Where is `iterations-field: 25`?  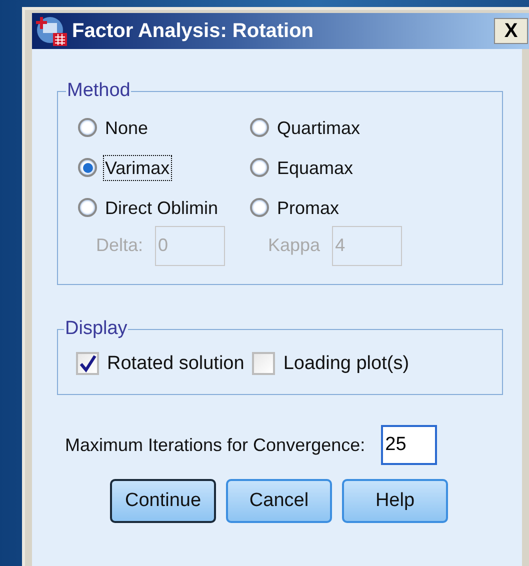 iterations-field: 25 is located at coordinates (409, 445).